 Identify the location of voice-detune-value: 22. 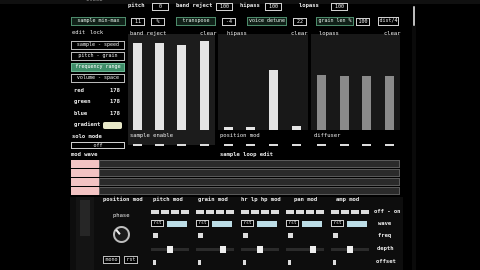
(300, 22).